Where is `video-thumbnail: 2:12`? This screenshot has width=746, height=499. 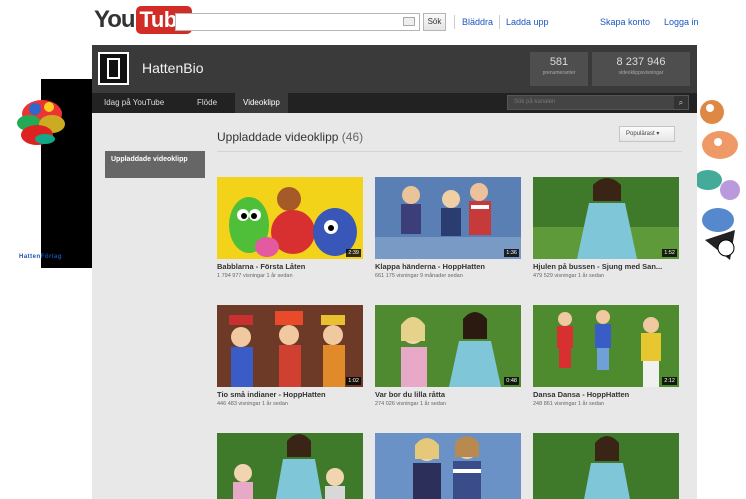
video-thumbnail: 2:12 is located at coordinates (606, 346).